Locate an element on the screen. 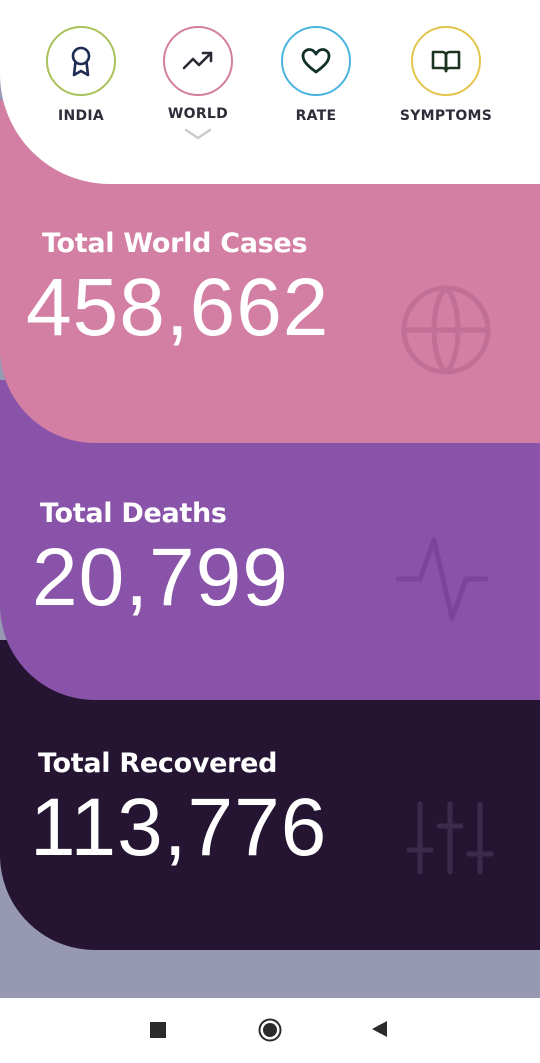 The height and width of the screenshot is (1063, 540). trending-up-icon is located at coordinates (197, 60).